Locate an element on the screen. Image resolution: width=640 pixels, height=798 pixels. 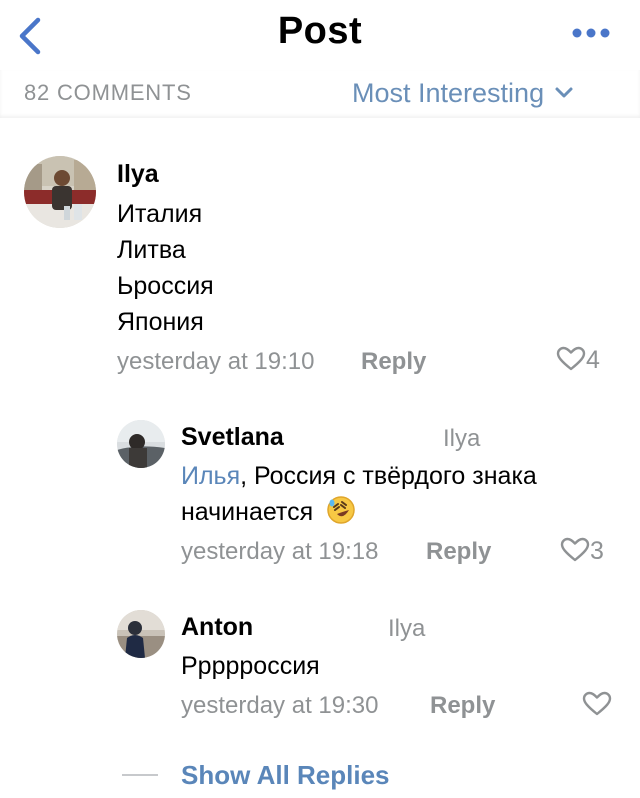
like-button is located at coordinates (597, 705).